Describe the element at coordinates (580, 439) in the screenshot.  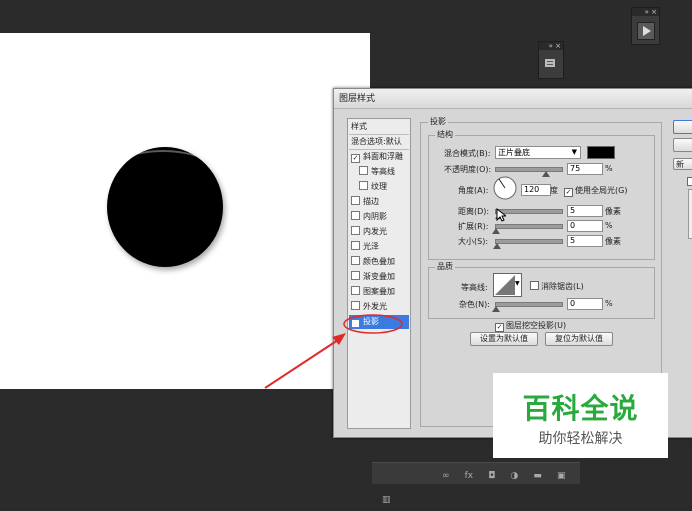
I see `watermark-subtitle: 助你轻松解决` at that location.